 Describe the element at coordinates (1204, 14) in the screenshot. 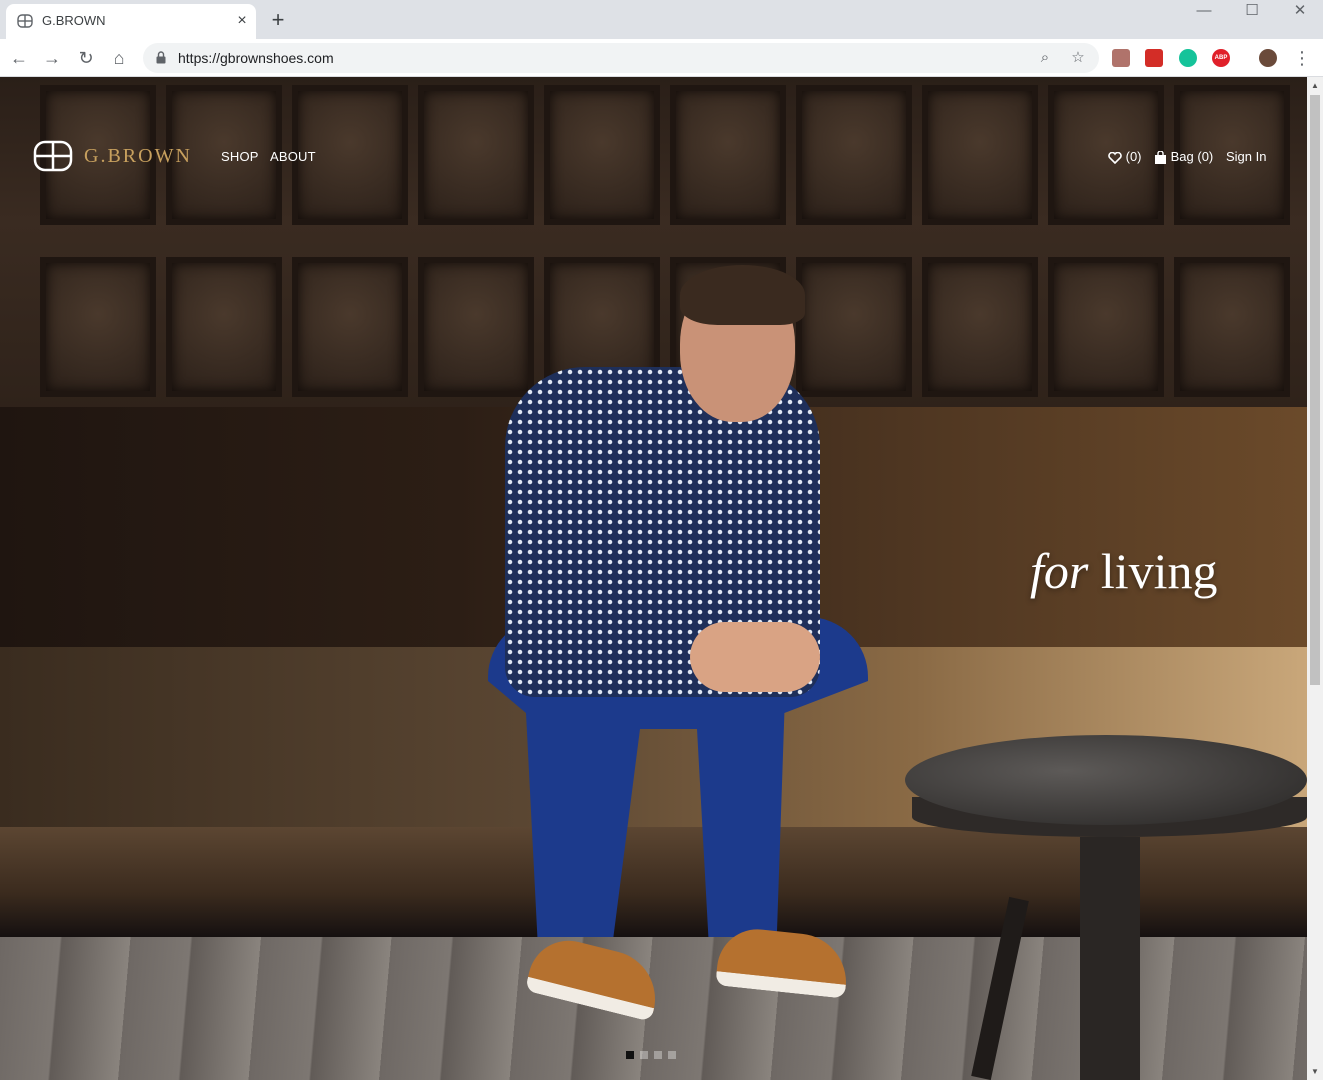

I see `minimize-button: —` at that location.